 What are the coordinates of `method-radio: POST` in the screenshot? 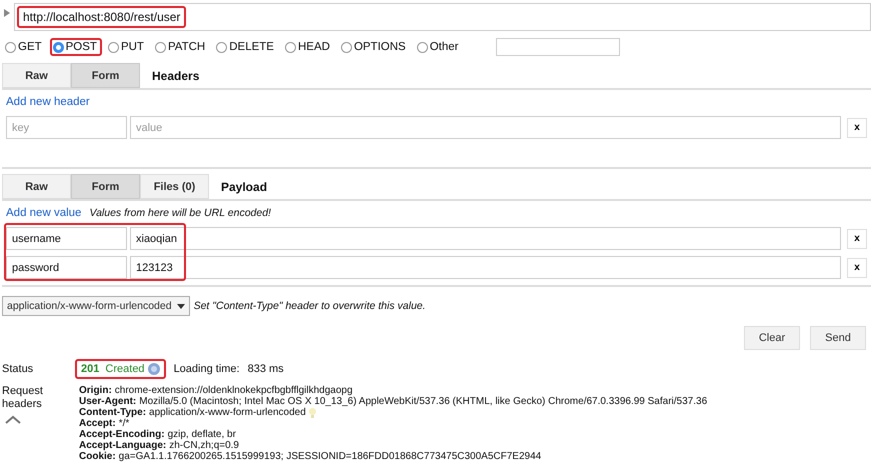 It's located at (76, 47).